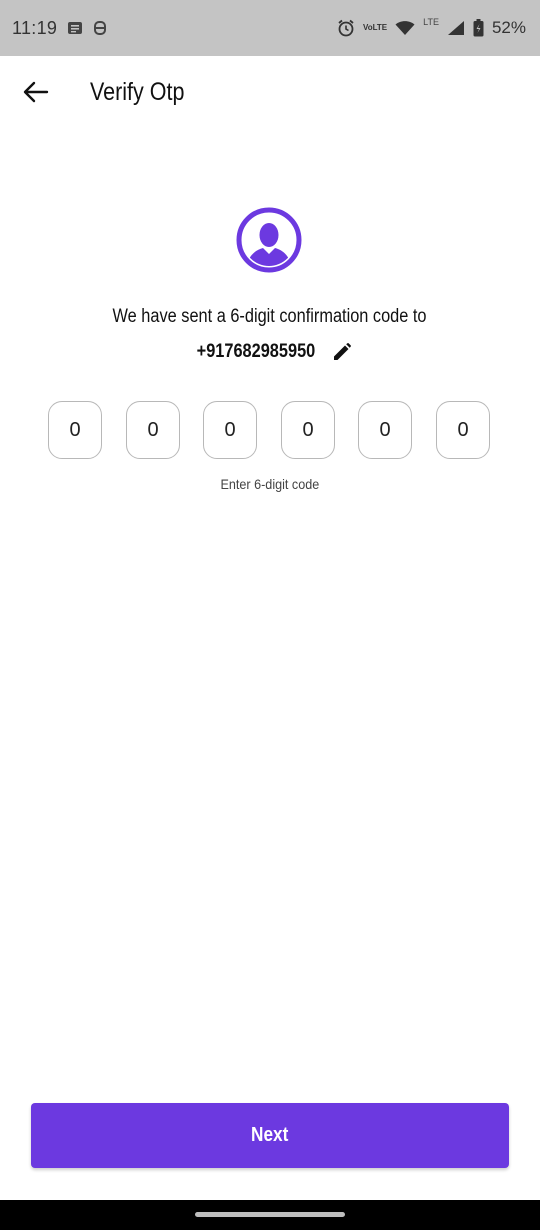 The height and width of the screenshot is (1230, 540). I want to click on notification-icon, so click(75, 28).